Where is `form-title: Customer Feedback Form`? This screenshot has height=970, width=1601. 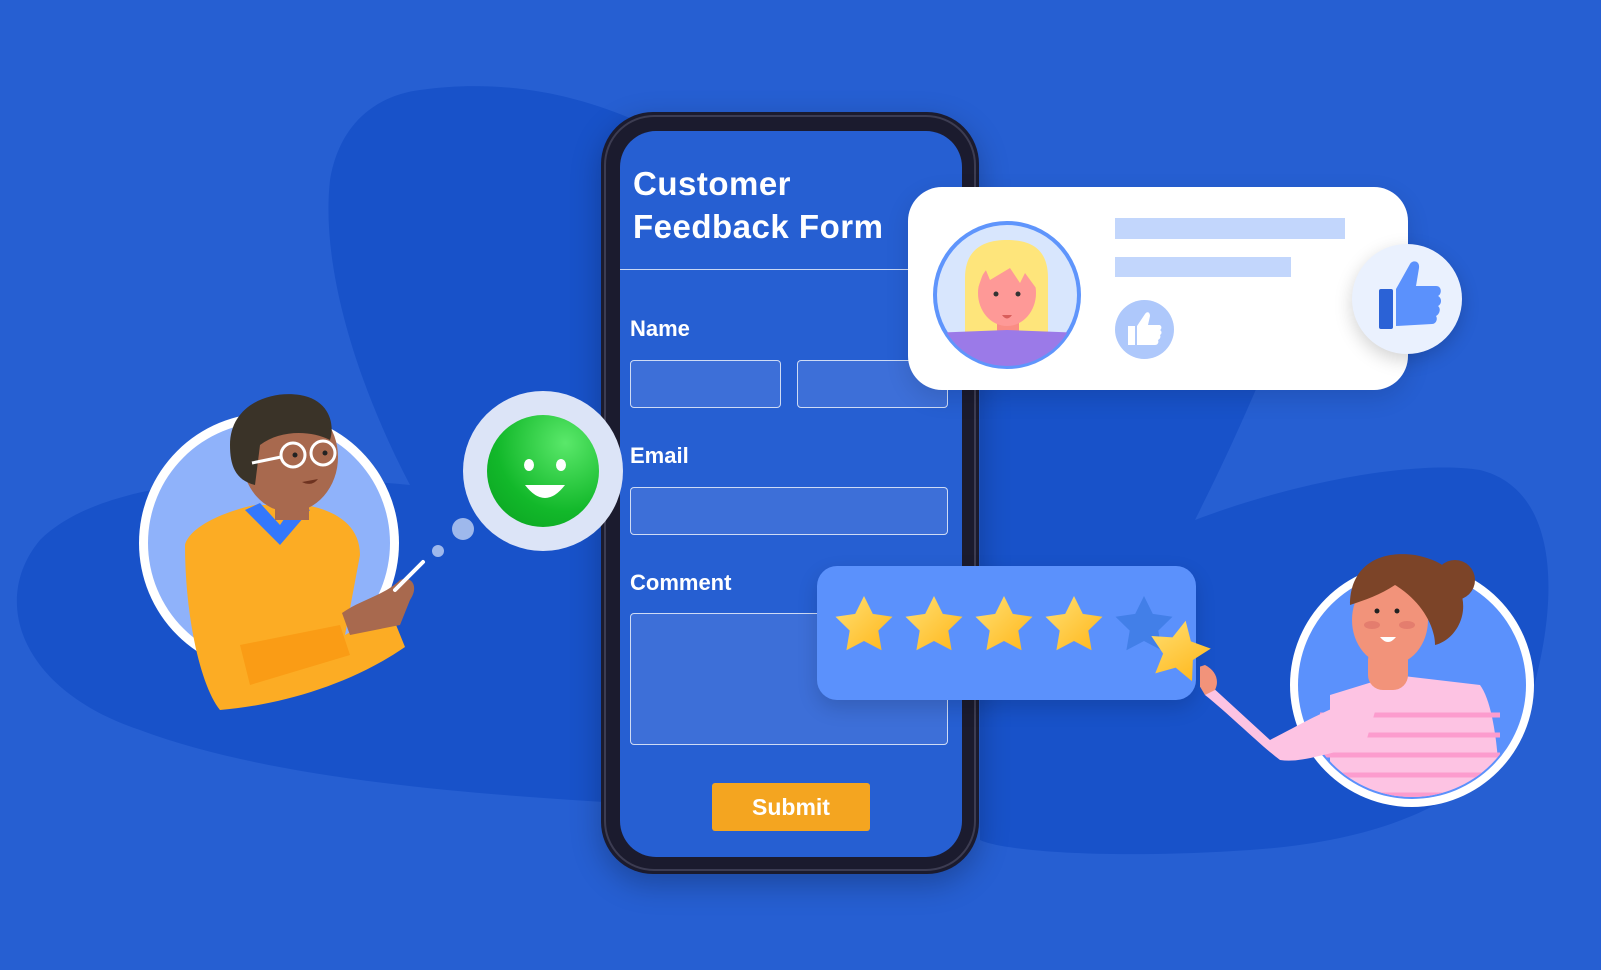
form-title: Customer Feedback Form is located at coordinates (758, 205).